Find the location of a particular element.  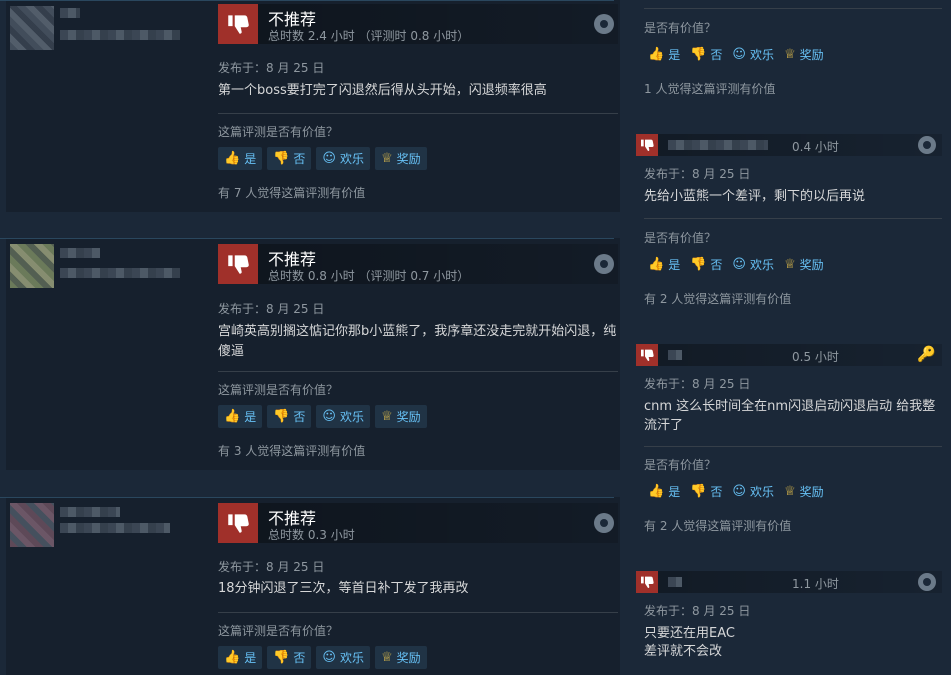

vote-header: 不推荐 总时数 2.4 小时 （评测时 0.8 小时） is located at coordinates (418, 24).